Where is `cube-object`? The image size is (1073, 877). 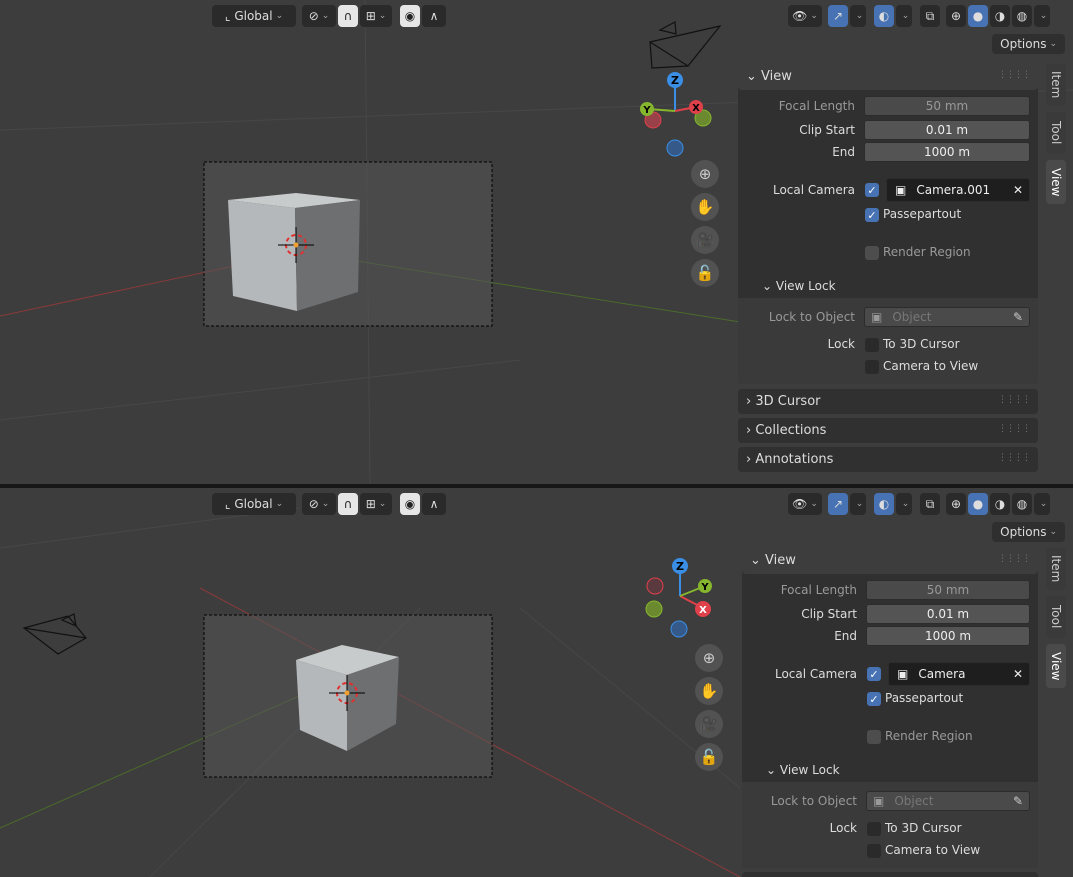 cube-object is located at coordinates (294, 252).